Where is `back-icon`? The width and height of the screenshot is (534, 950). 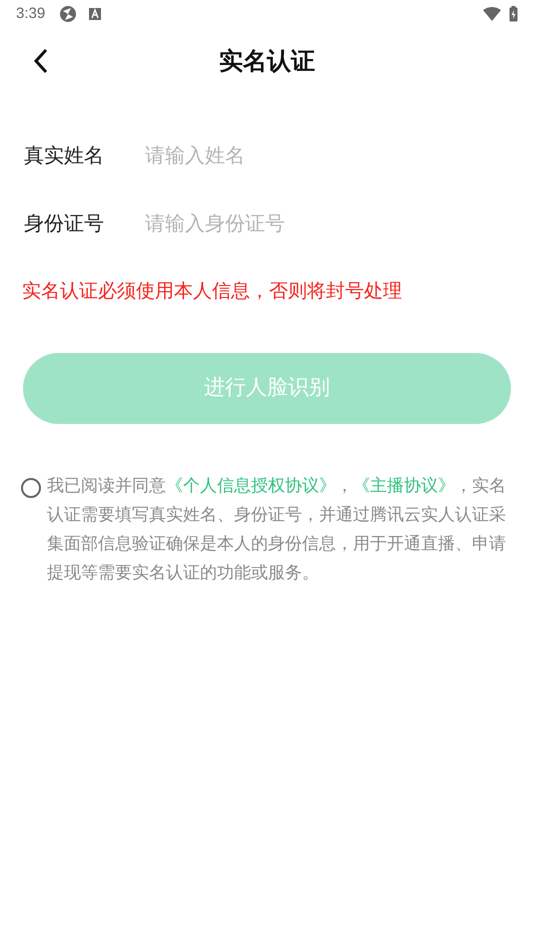
back-icon is located at coordinates (41, 61).